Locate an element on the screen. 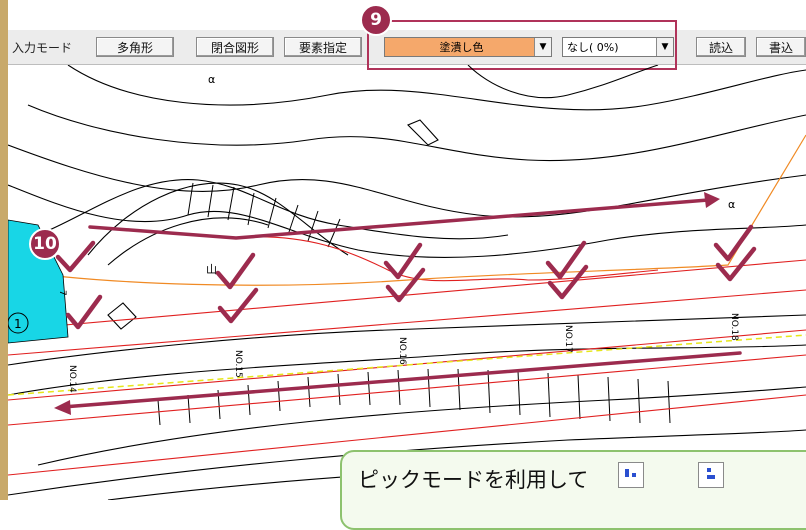  element-select-button: 要素指定 is located at coordinates (323, 47).